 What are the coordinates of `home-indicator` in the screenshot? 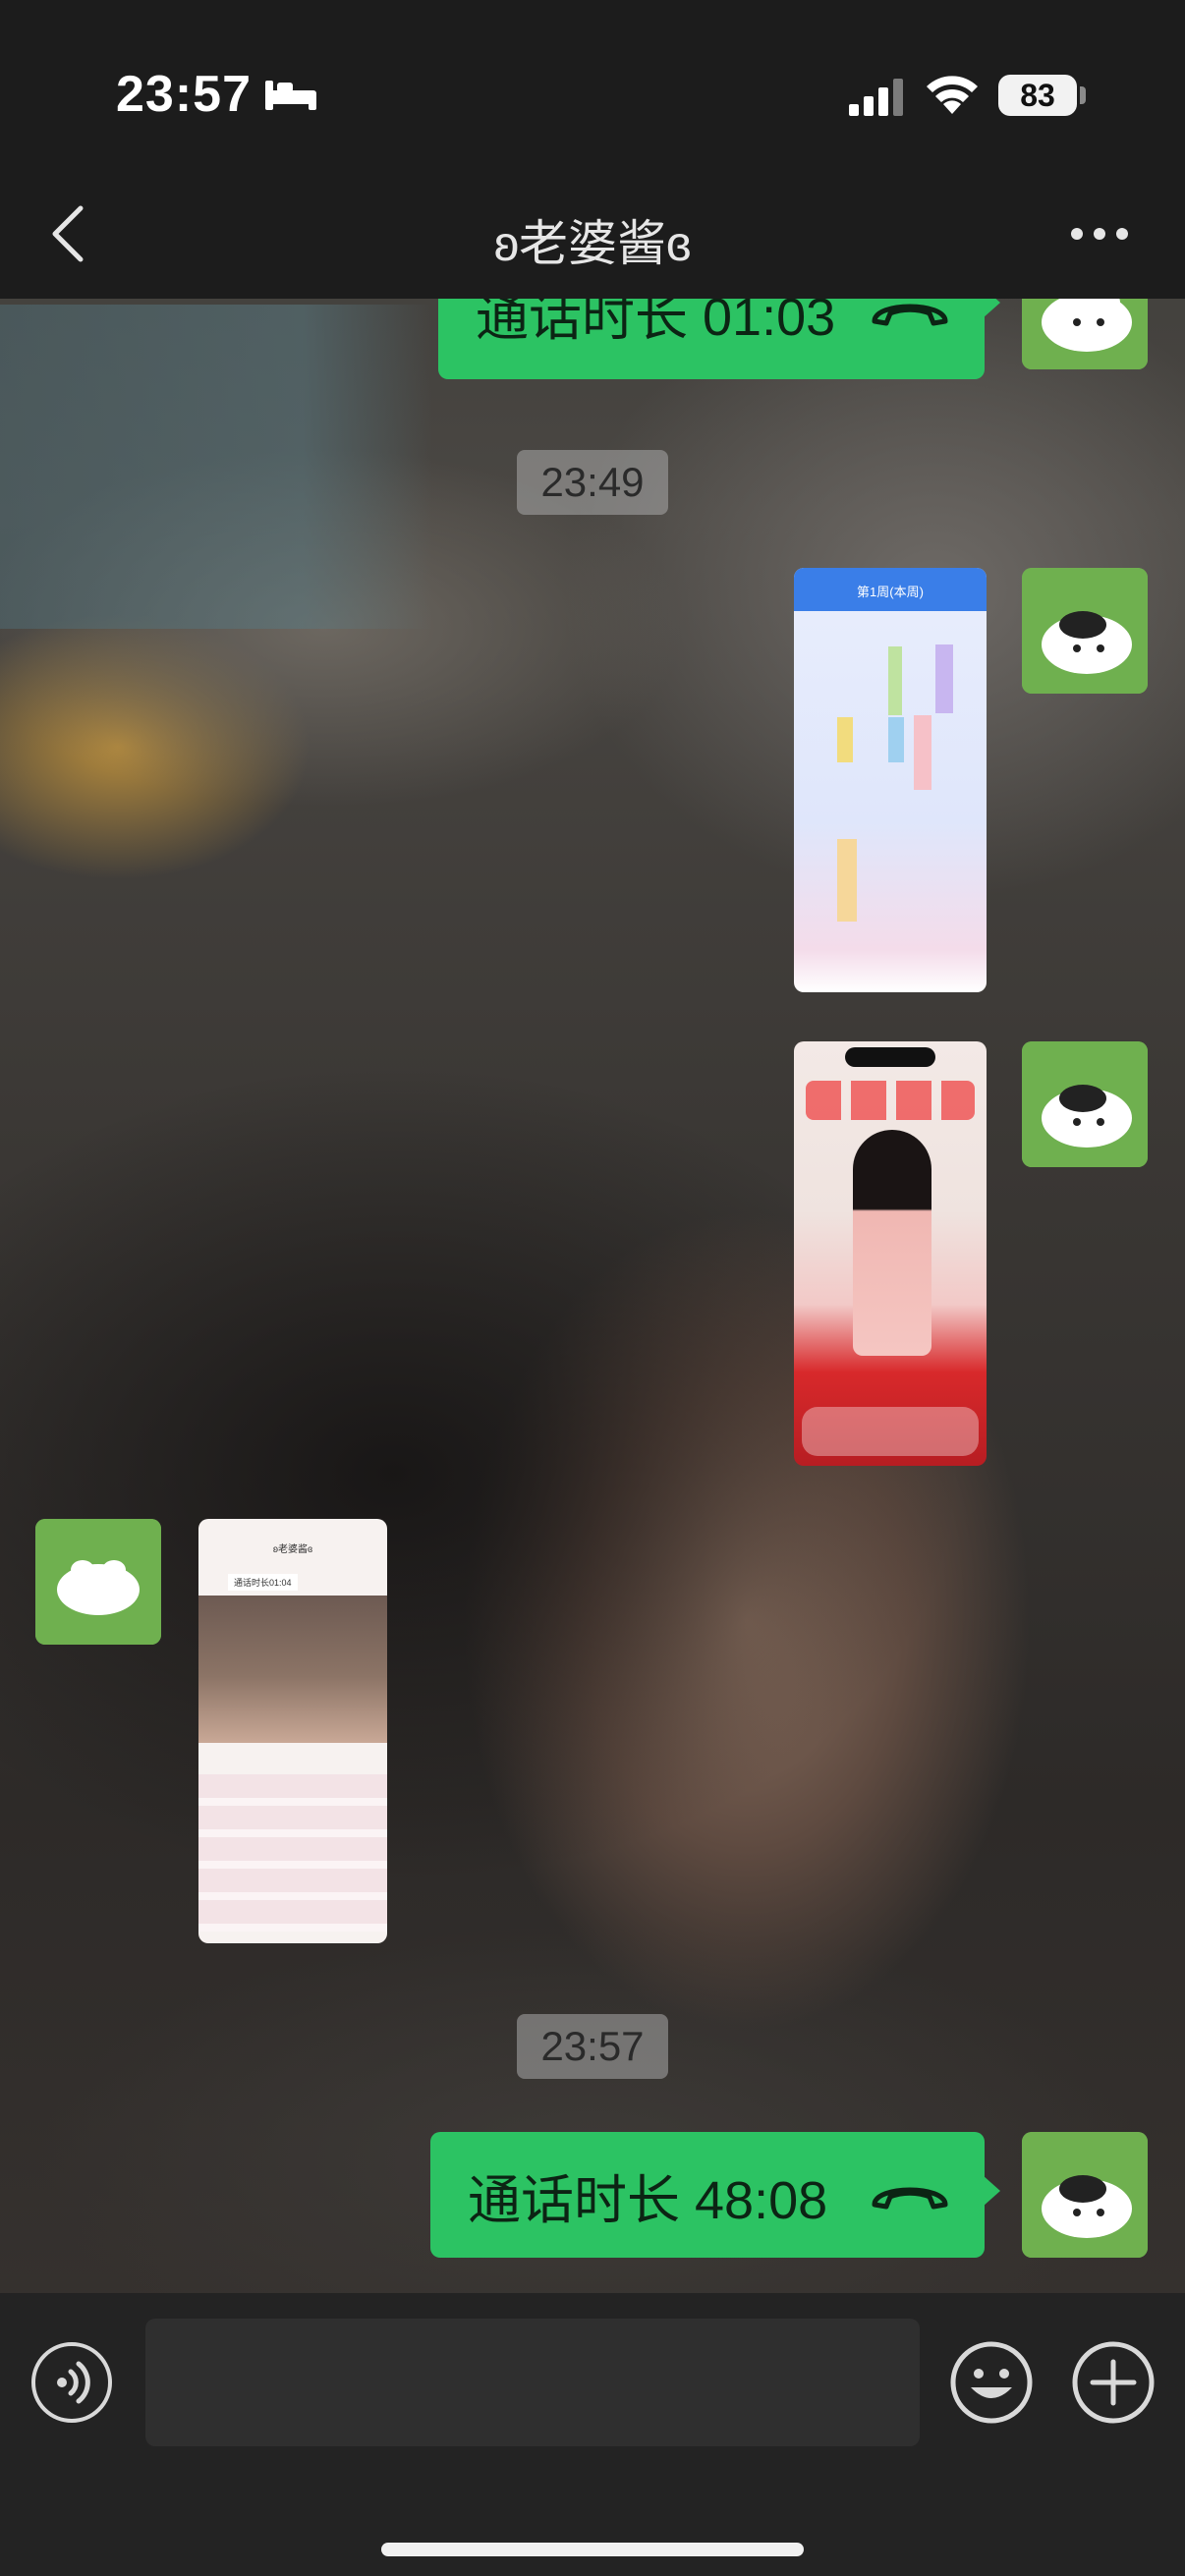 It's located at (592, 2549).